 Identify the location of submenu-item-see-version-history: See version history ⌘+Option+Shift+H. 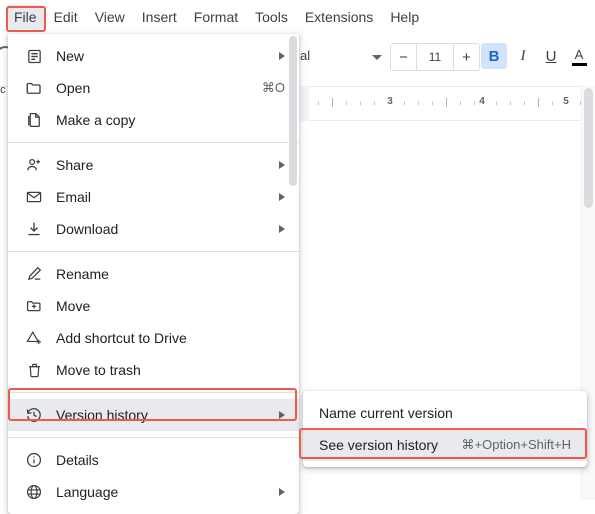
(445, 445).